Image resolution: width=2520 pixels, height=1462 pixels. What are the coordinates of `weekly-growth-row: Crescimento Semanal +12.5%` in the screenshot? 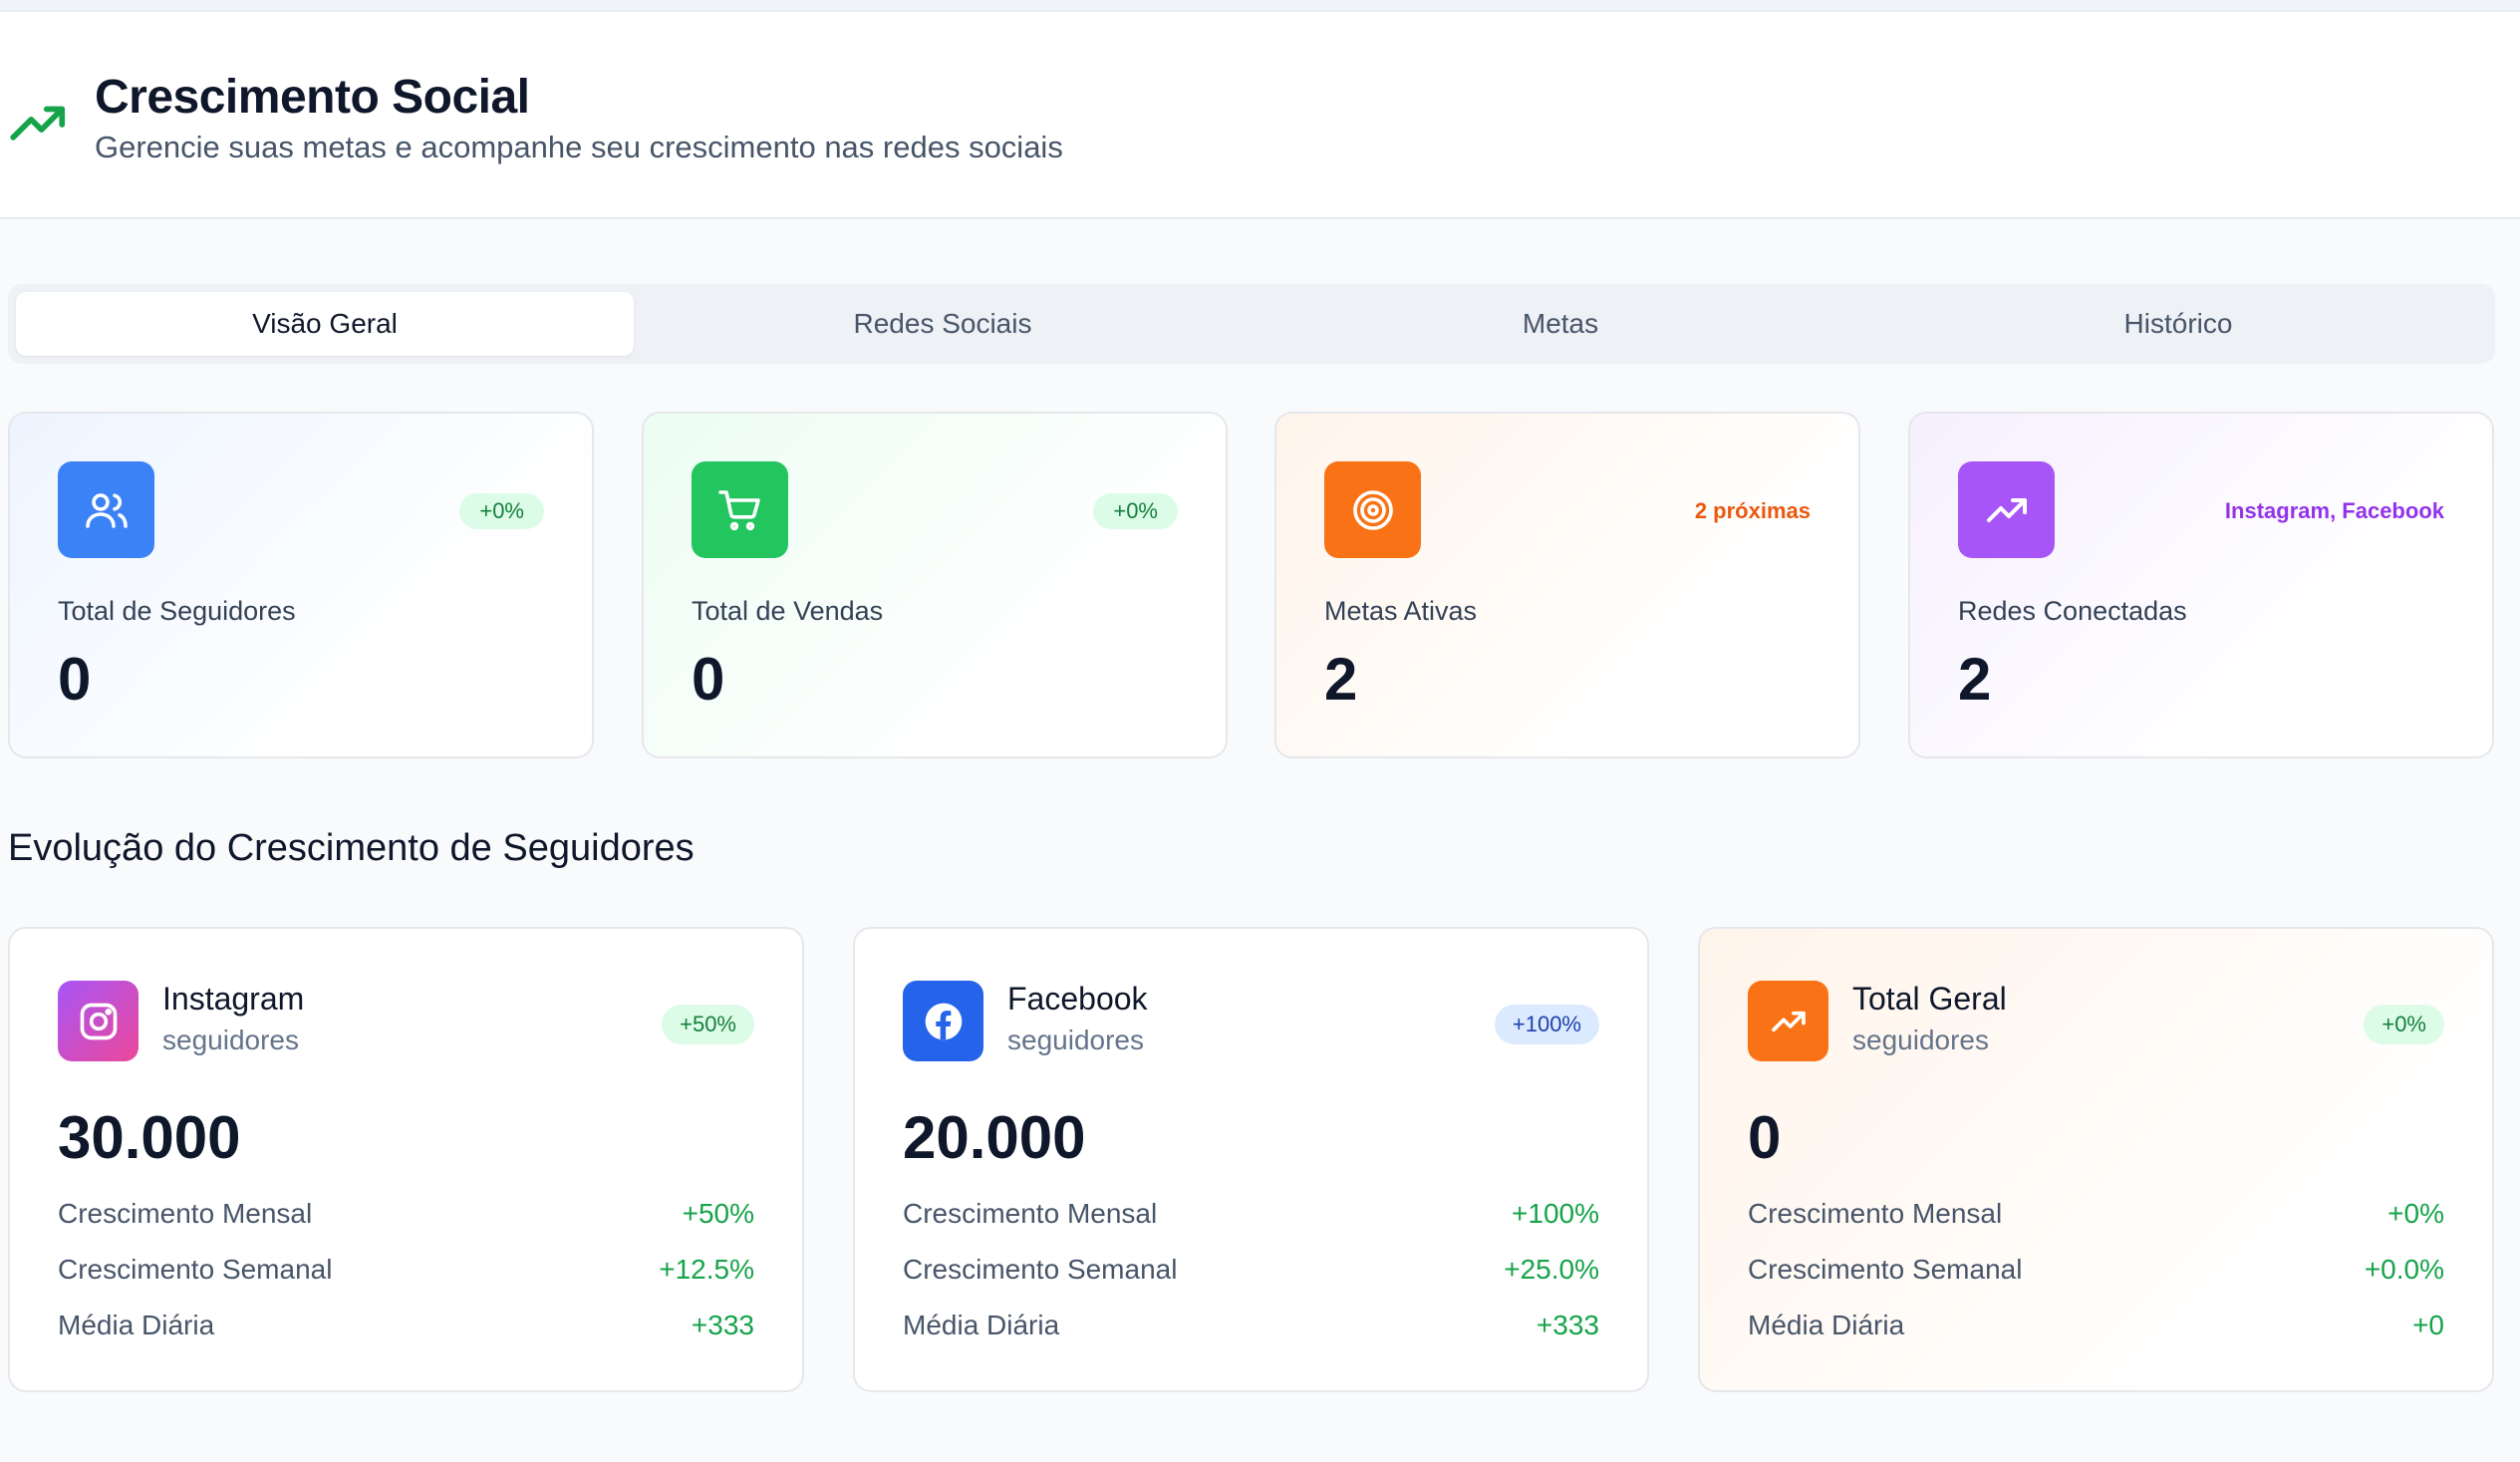 It's located at (406, 1270).